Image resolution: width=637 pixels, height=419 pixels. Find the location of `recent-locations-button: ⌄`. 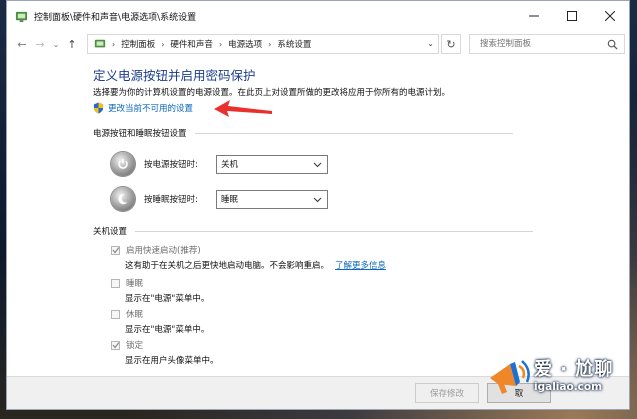

recent-locations-button: ⌄ is located at coordinates (56, 44).